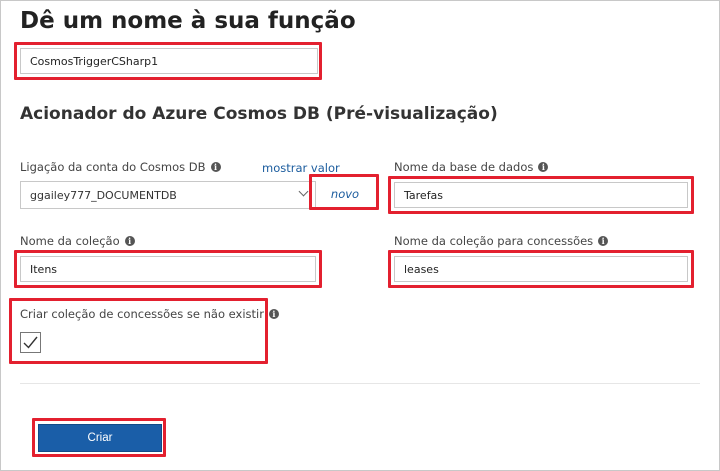 Image resolution: width=720 pixels, height=471 pixels. I want to click on lease-collection-label-text: Nome da coleção para concessões, so click(494, 241).